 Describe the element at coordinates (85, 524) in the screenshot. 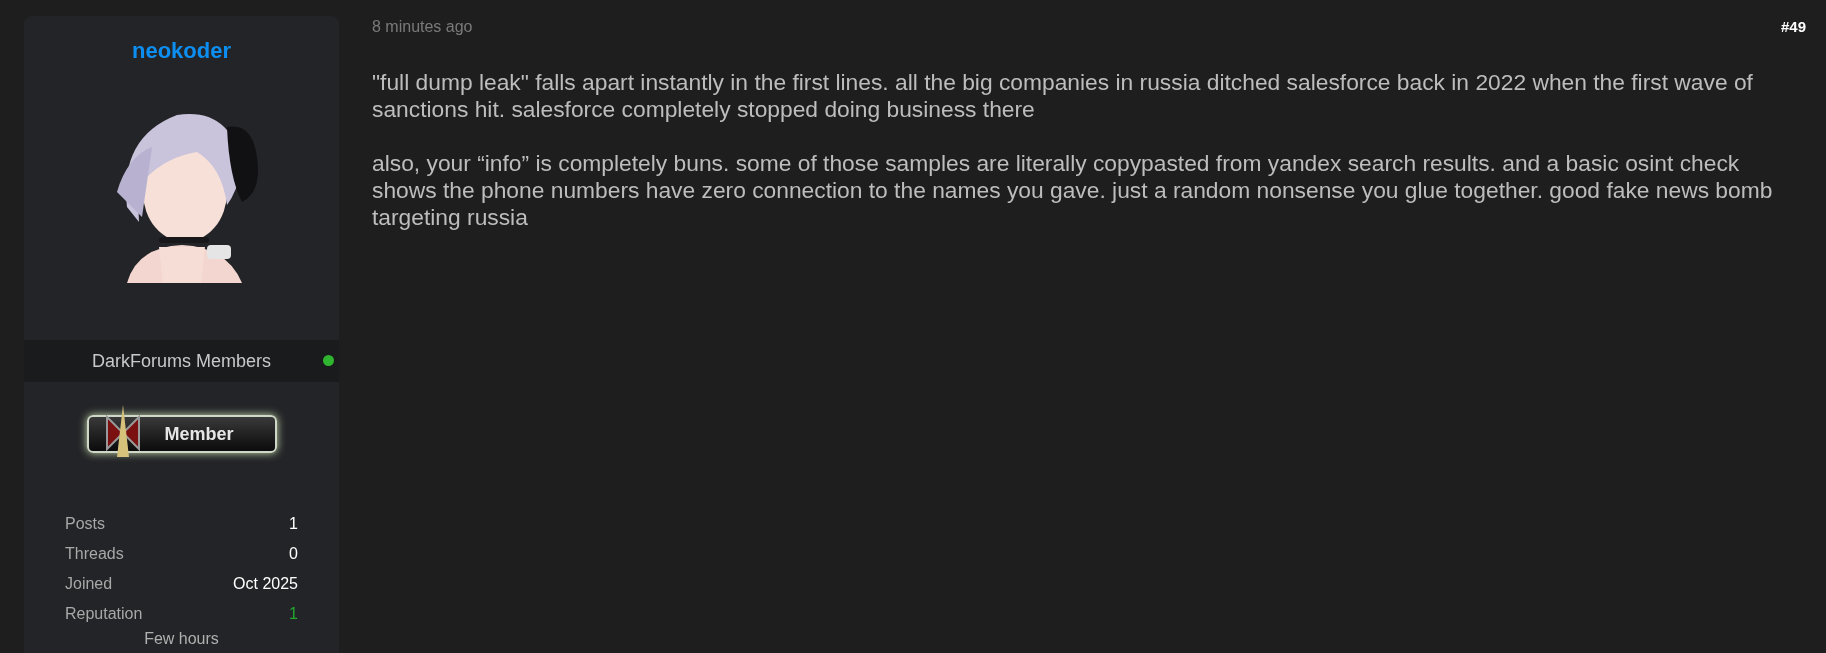

I see `stat-label: Posts` at that location.